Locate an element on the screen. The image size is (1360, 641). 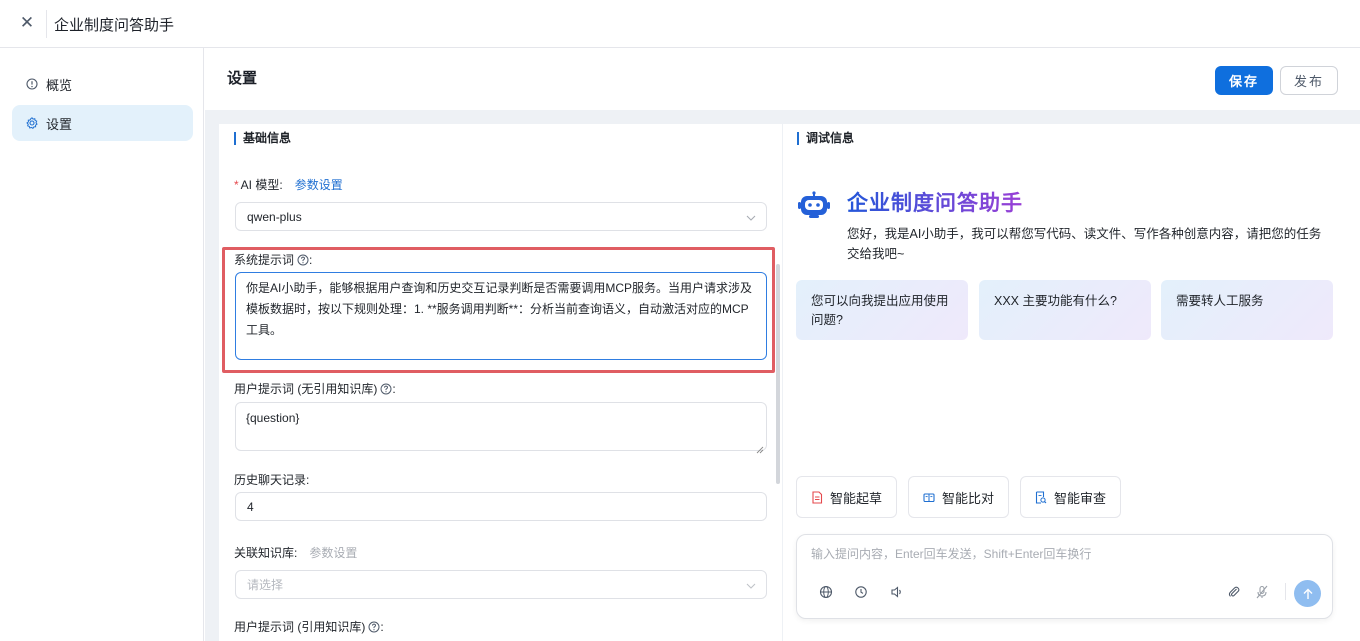
smart-draft-label: 智能起草 is located at coordinates (855, 498).